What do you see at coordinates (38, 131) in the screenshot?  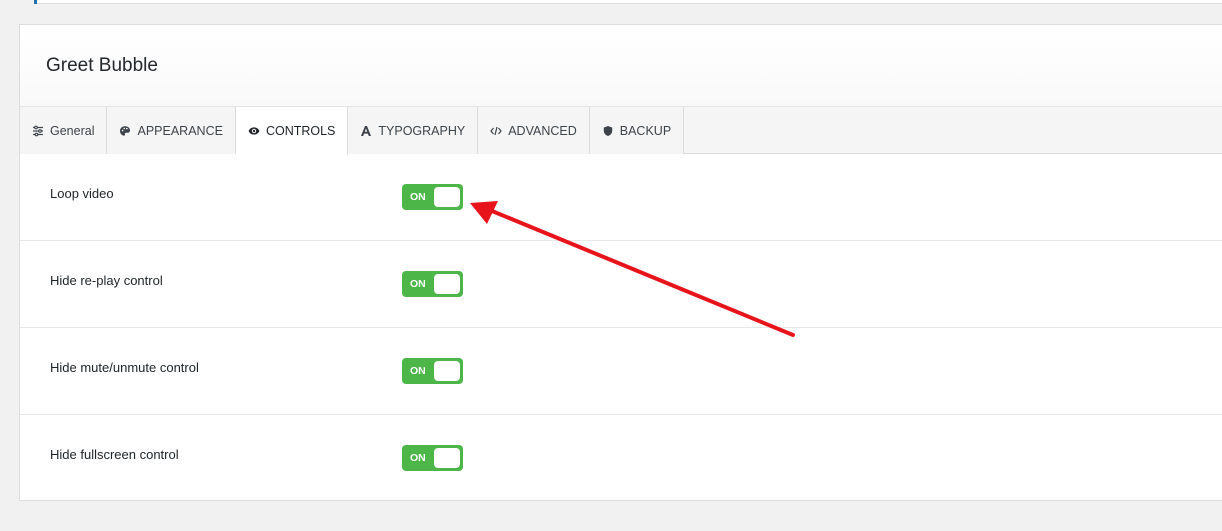 I see `sliders-icon` at bounding box center [38, 131].